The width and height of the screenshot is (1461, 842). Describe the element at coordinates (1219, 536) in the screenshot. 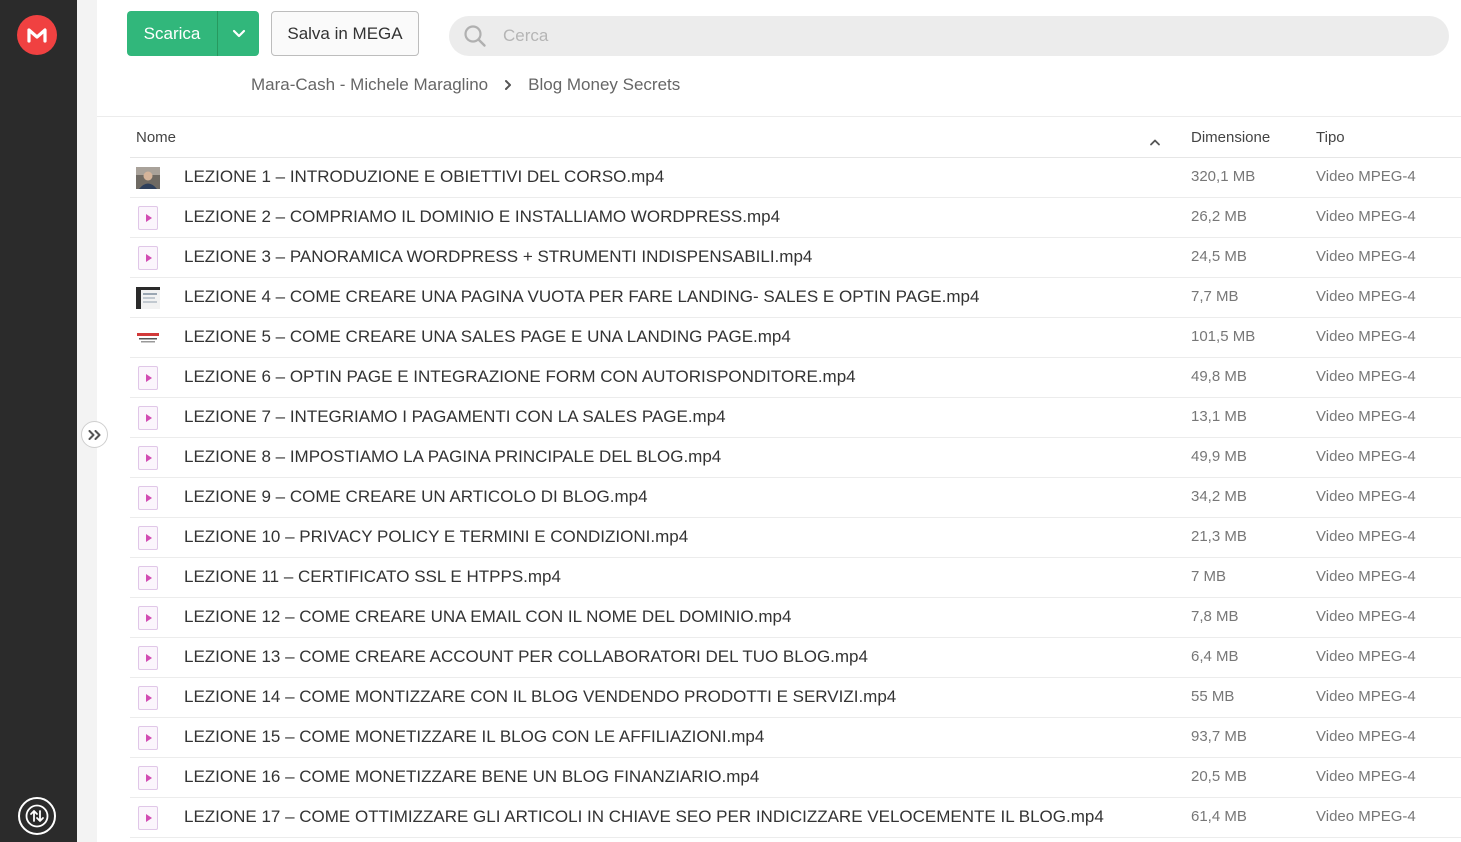

I see `file-size: 21,3 MB` at that location.